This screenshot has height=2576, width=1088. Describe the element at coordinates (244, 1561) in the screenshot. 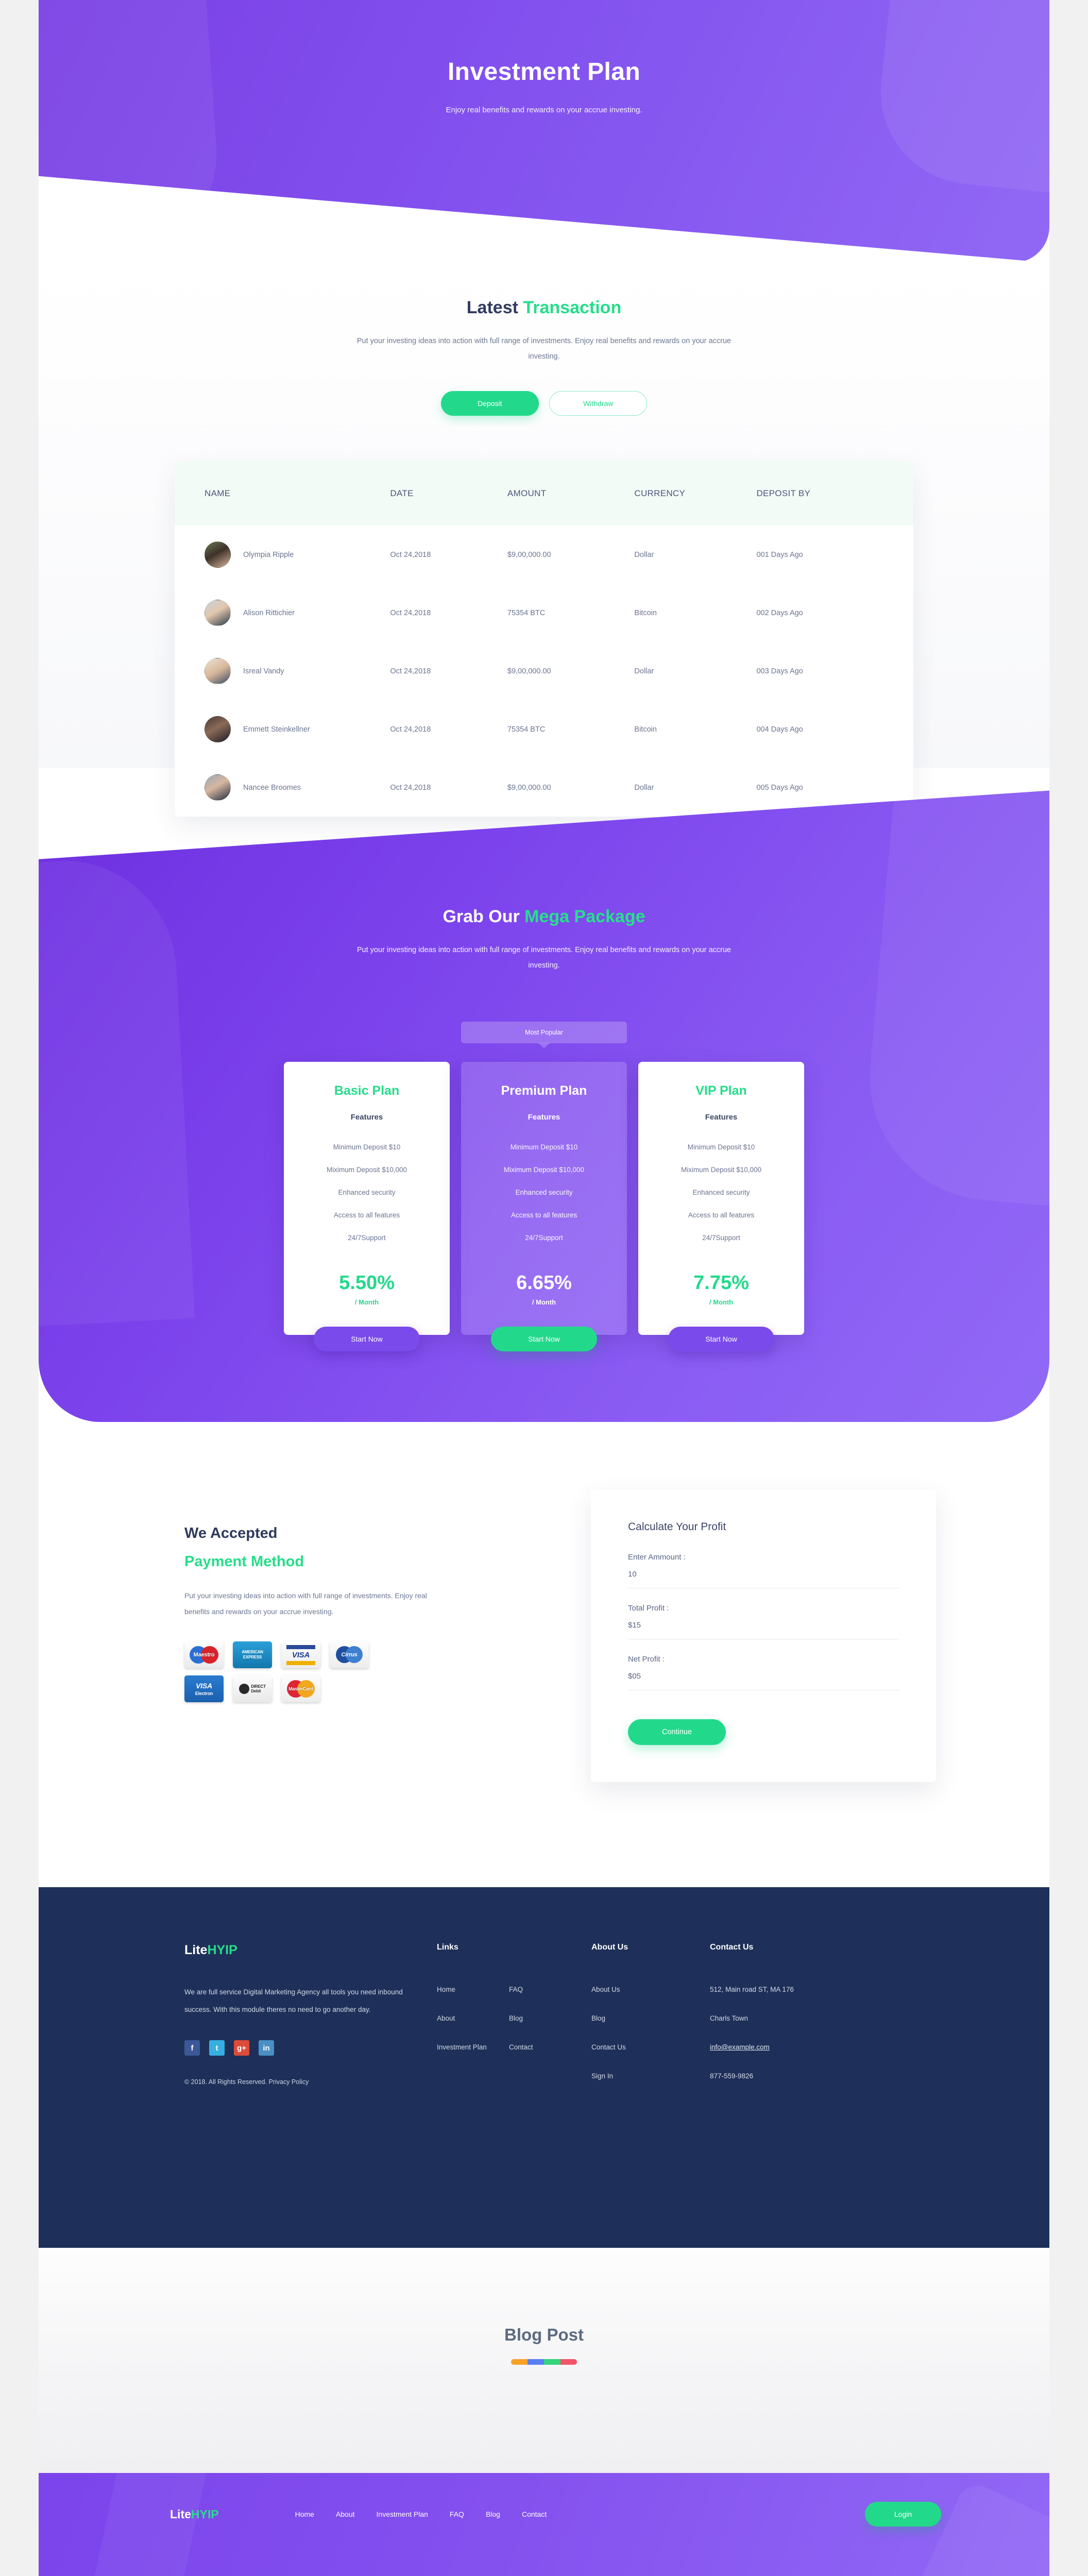

I see `payment-heading-line2: Payment Method` at that location.